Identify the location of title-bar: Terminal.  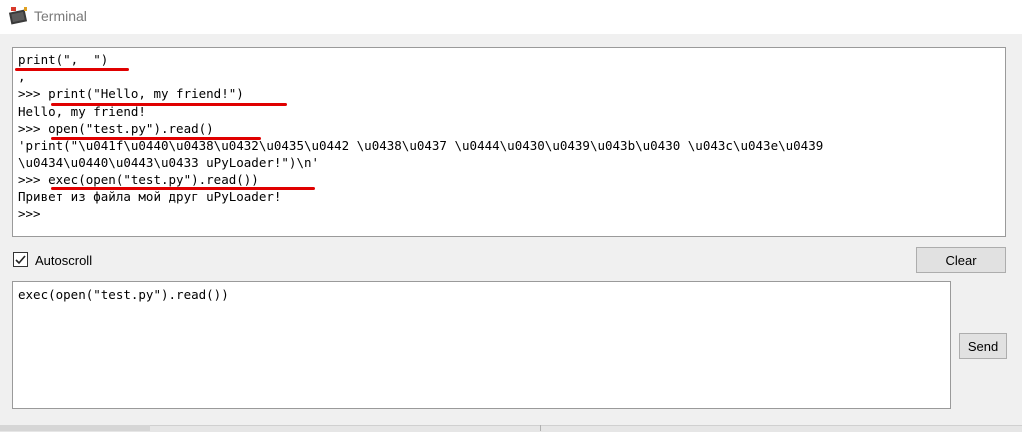
(511, 17).